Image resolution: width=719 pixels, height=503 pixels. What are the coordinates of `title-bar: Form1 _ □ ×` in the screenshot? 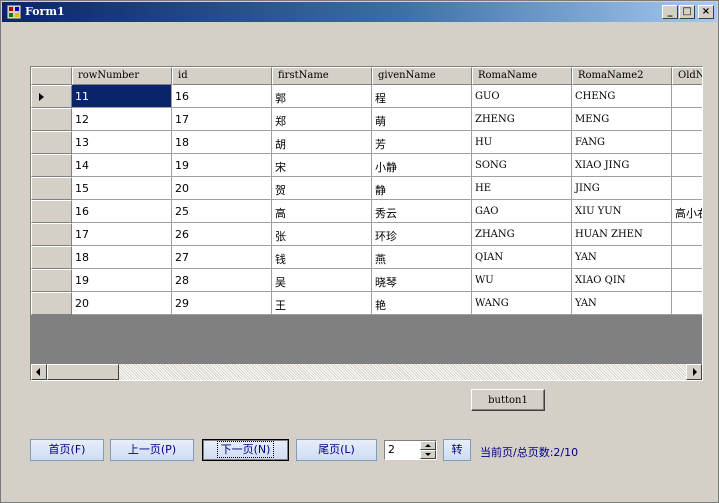 It's located at (359, 12).